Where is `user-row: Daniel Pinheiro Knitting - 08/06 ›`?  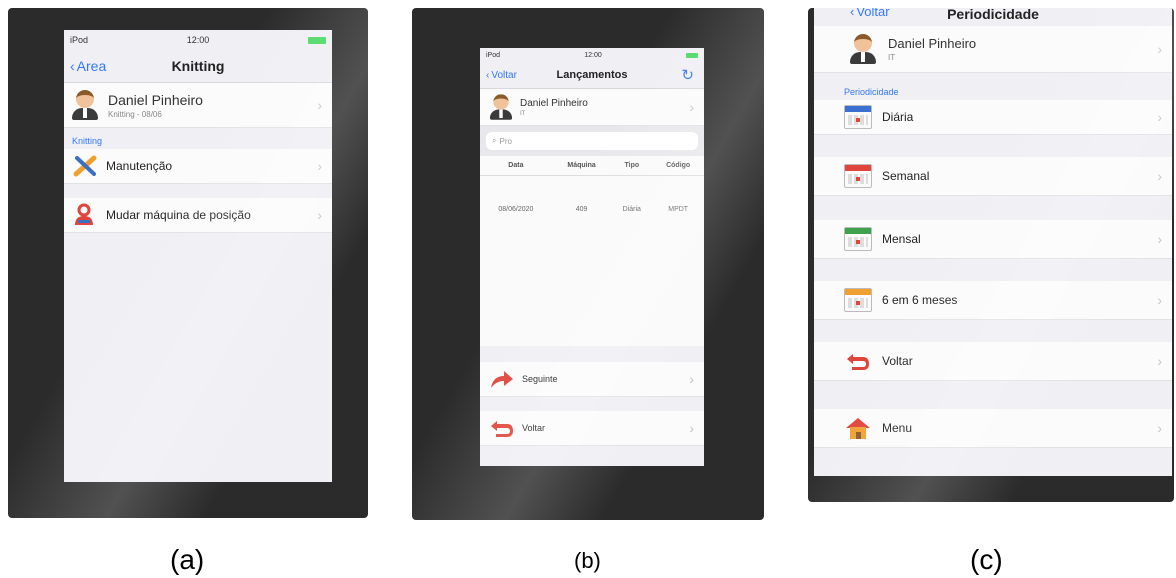 user-row: Daniel Pinheiro Knitting - 08/06 › is located at coordinates (198, 105).